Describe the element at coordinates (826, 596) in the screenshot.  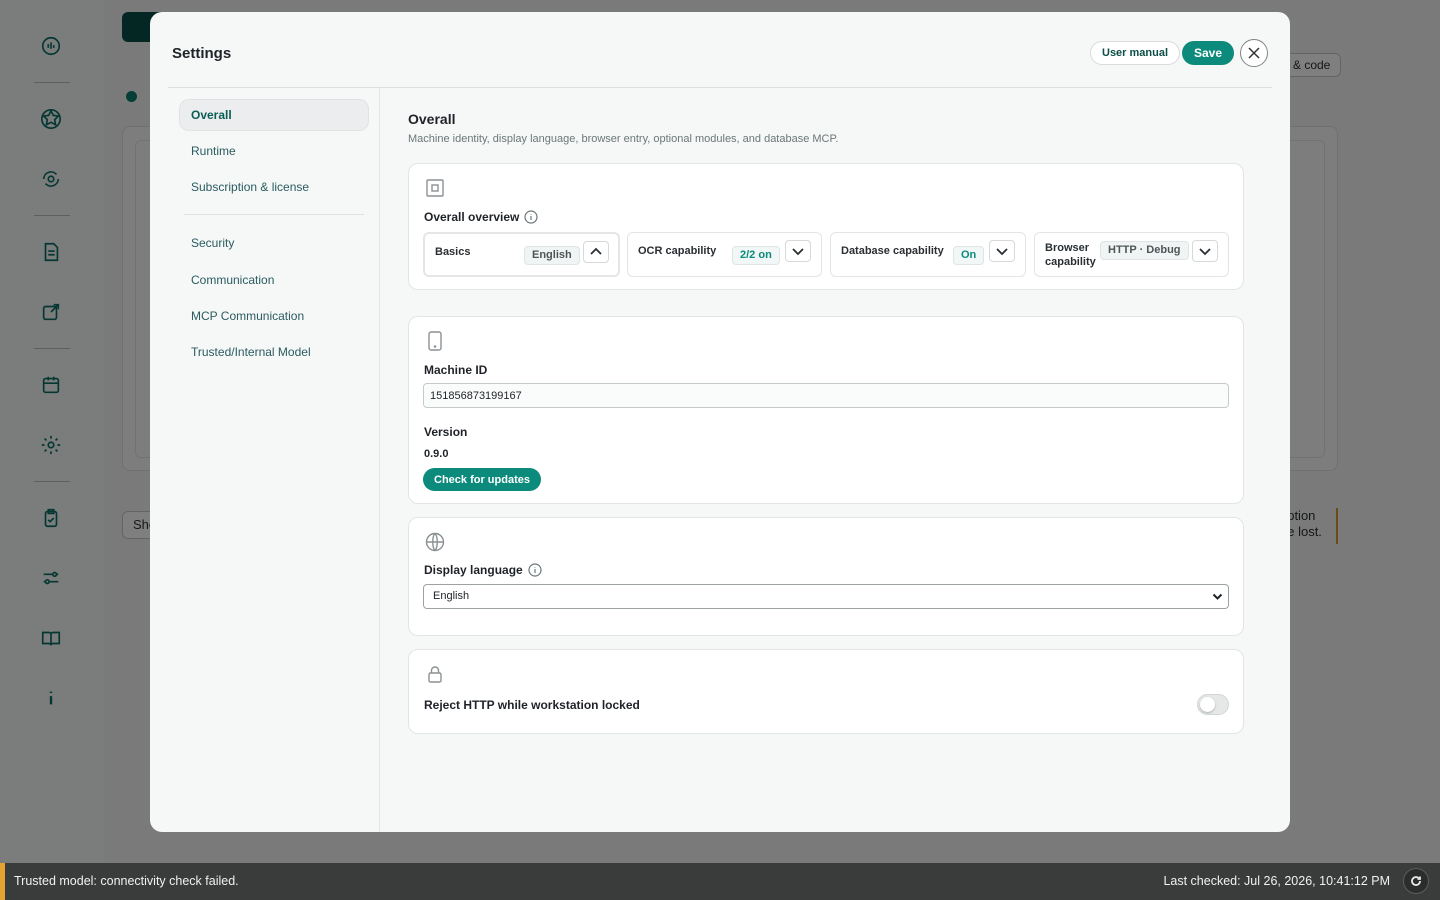
I see `language-select: English` at that location.